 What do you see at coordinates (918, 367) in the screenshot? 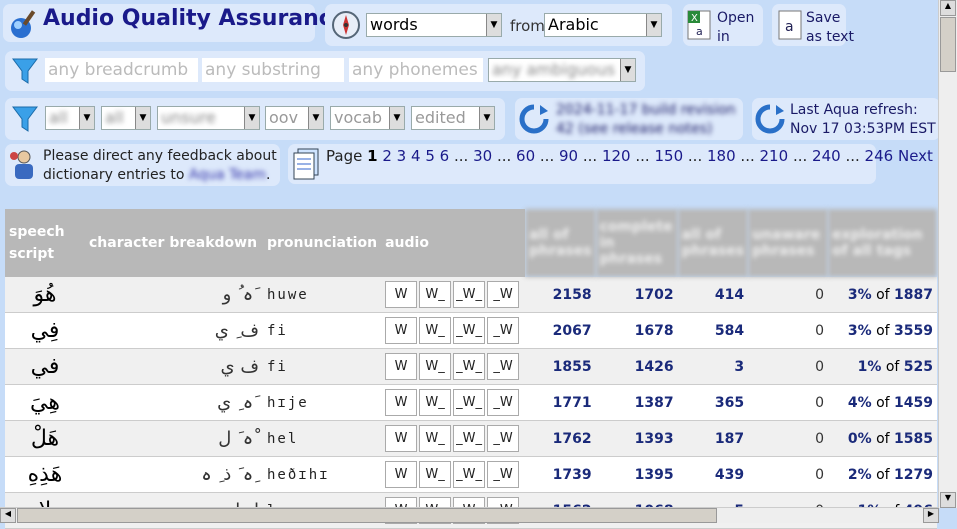
I see `total-value: 525` at bounding box center [918, 367].